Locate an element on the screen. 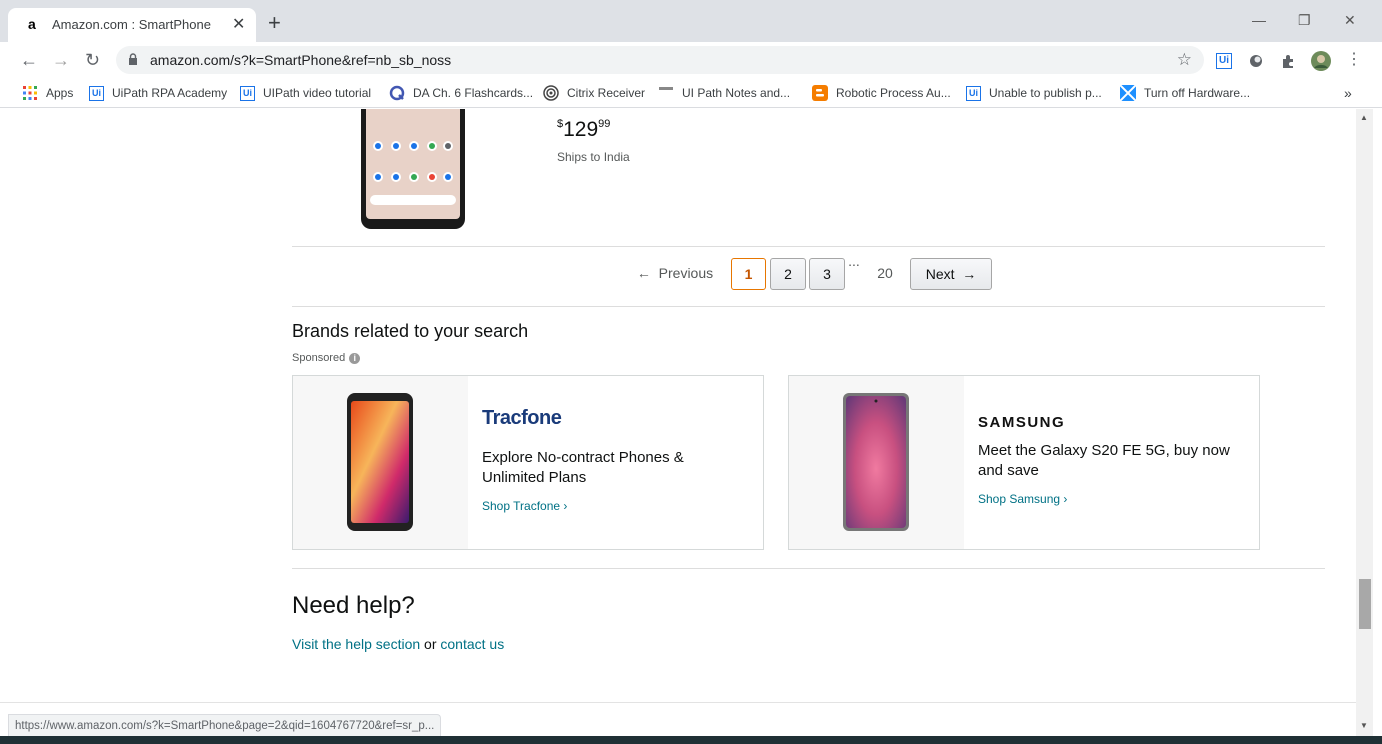 The height and width of the screenshot is (744, 1382). minimize-icon: — is located at coordinates (1259, 20).